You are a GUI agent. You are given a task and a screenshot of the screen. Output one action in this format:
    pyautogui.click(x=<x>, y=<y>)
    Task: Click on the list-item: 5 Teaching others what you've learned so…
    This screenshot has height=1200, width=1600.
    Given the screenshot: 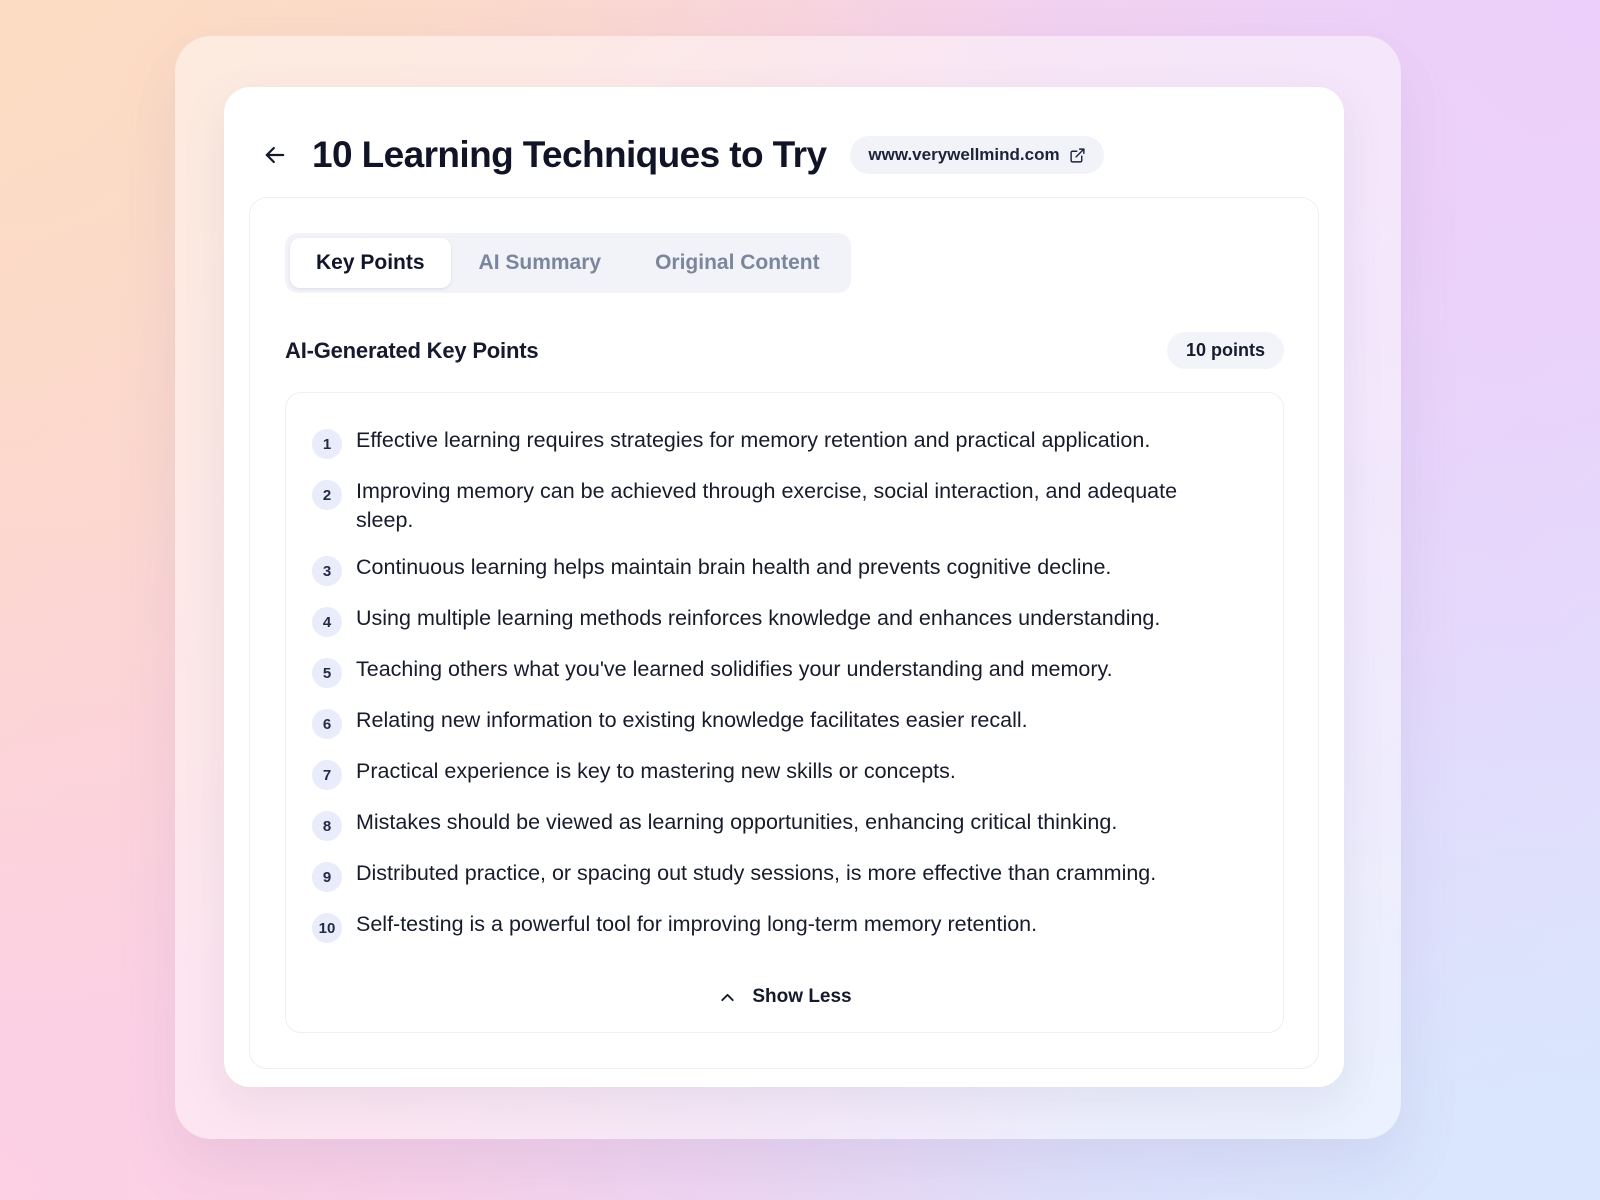 What is the action you would take?
    pyautogui.click(x=784, y=671)
    